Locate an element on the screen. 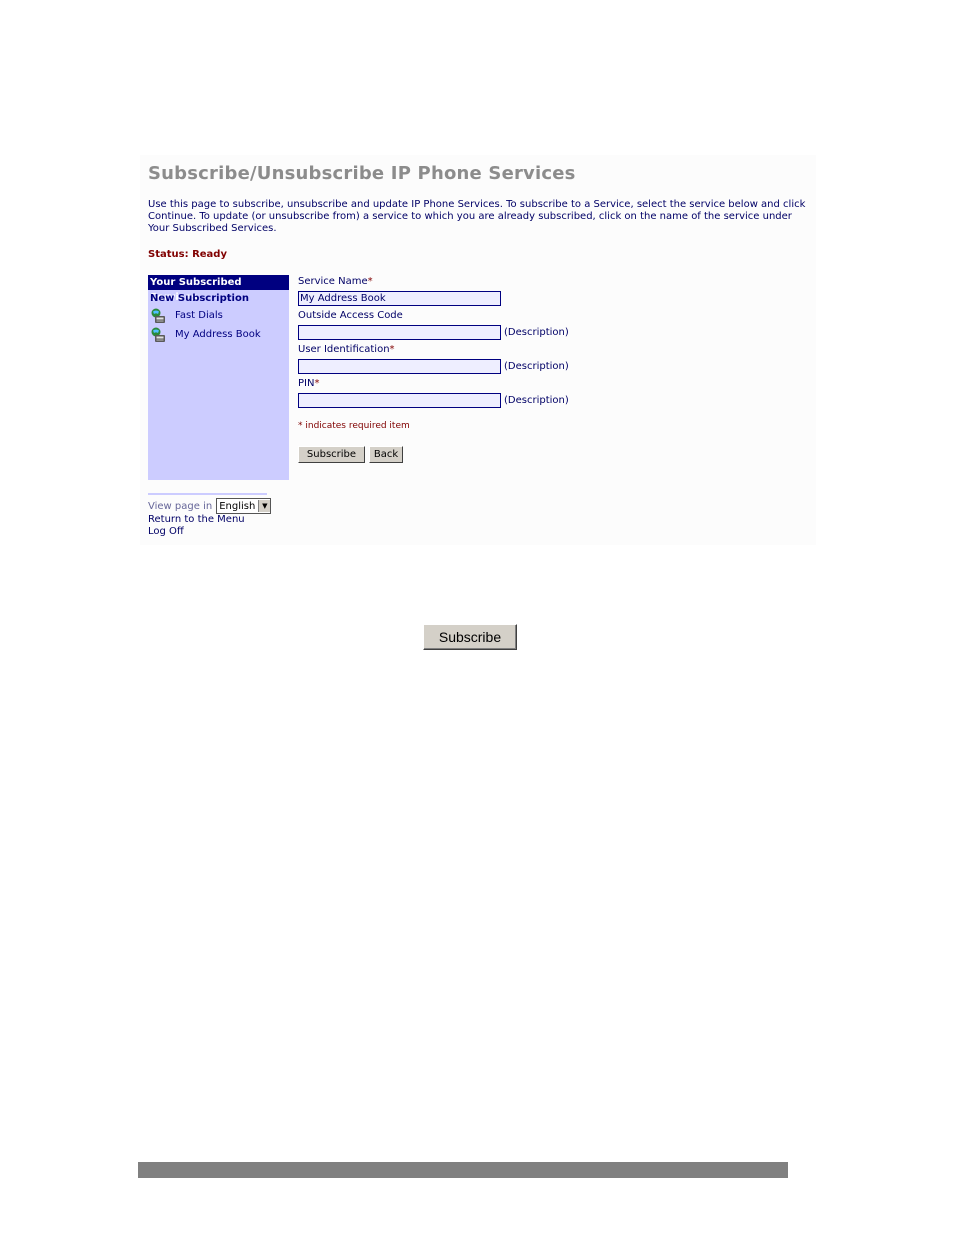 The image size is (954, 1235). sidebar-item-my-address-book: My Address Book is located at coordinates (218, 334).